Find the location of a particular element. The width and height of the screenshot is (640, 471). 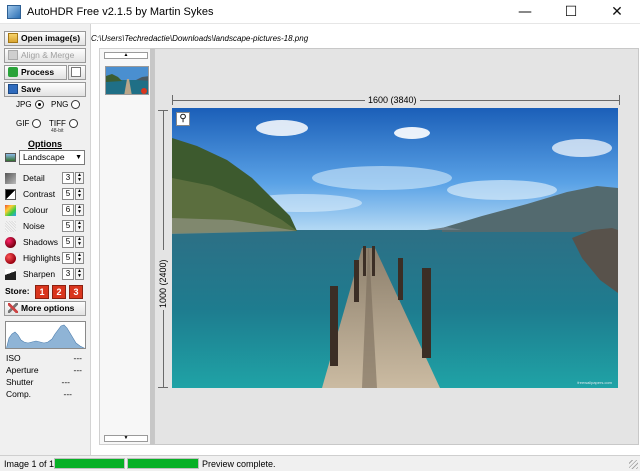

exif-shutter-value: --- is located at coordinates (66, 382).